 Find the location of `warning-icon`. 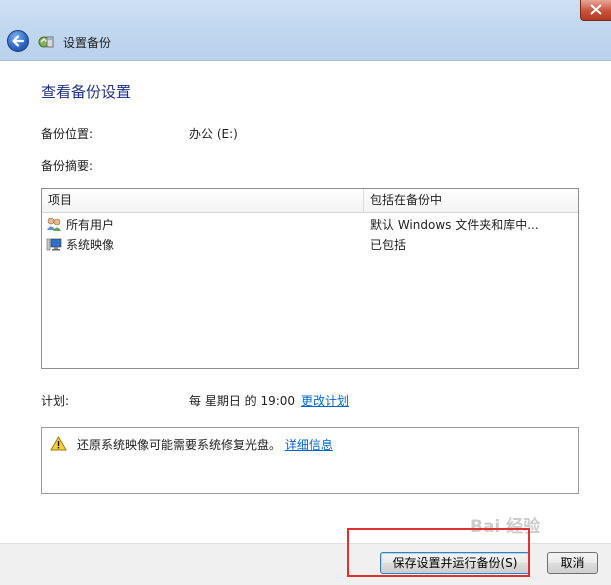

warning-icon is located at coordinates (58, 443).